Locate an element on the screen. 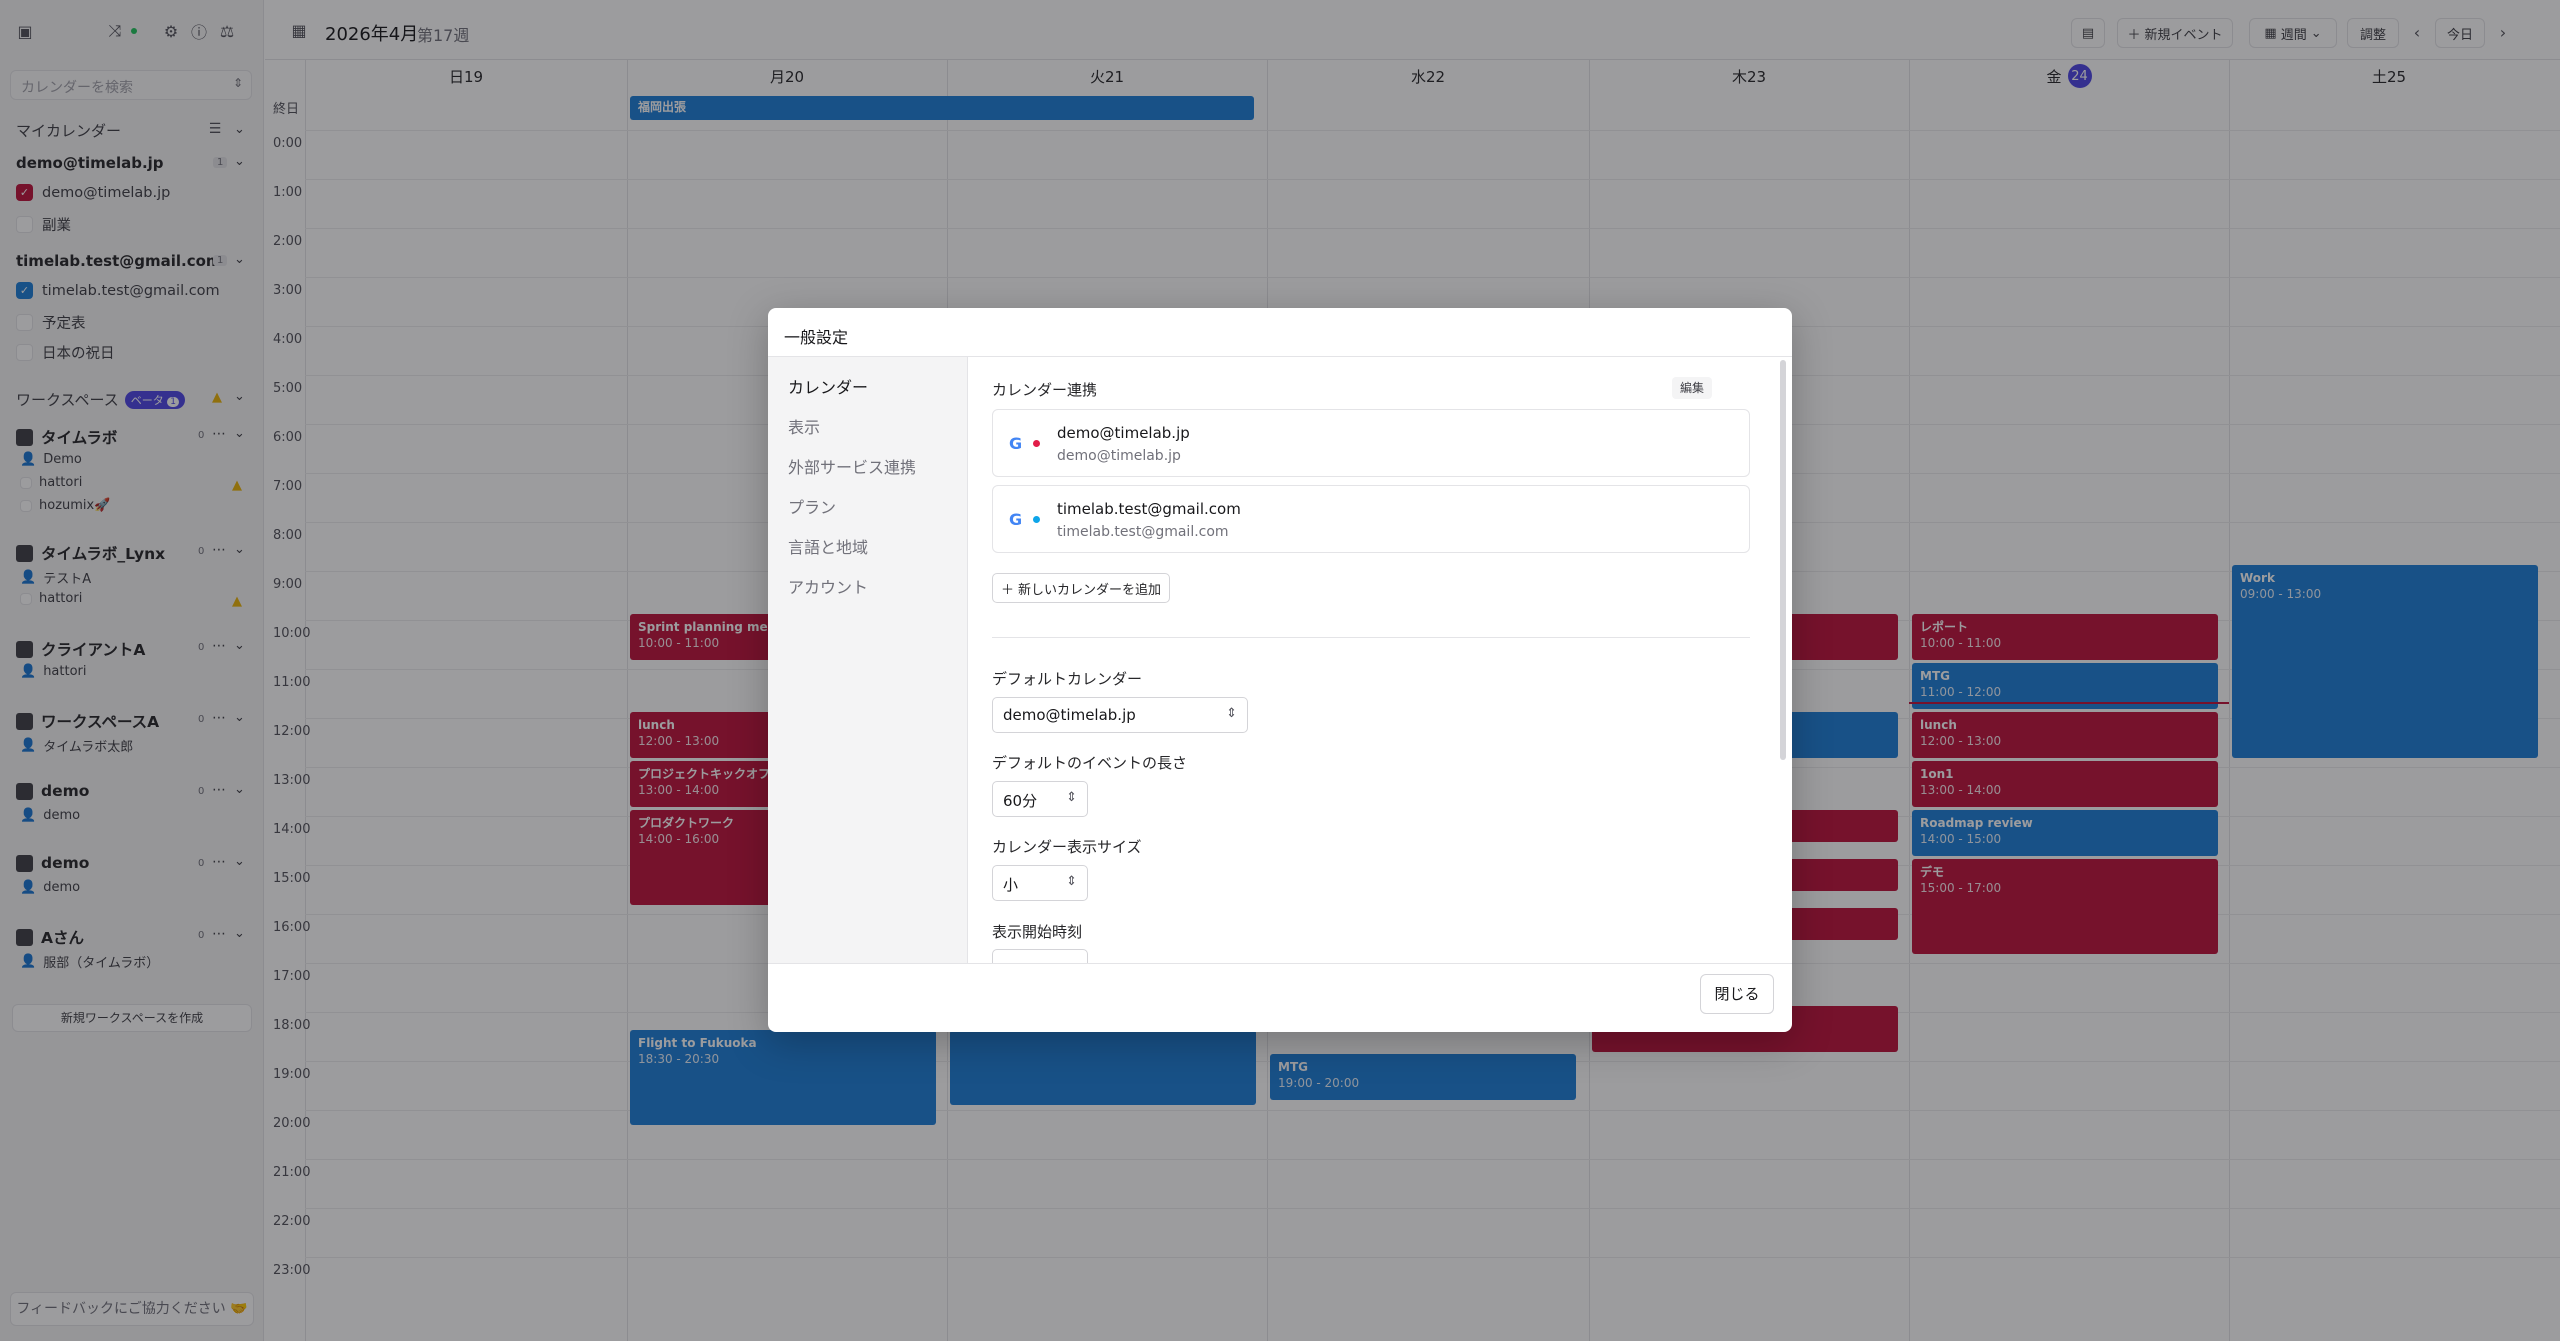  account-email: timelab.test@gmail.com is located at coordinates (1143, 532).